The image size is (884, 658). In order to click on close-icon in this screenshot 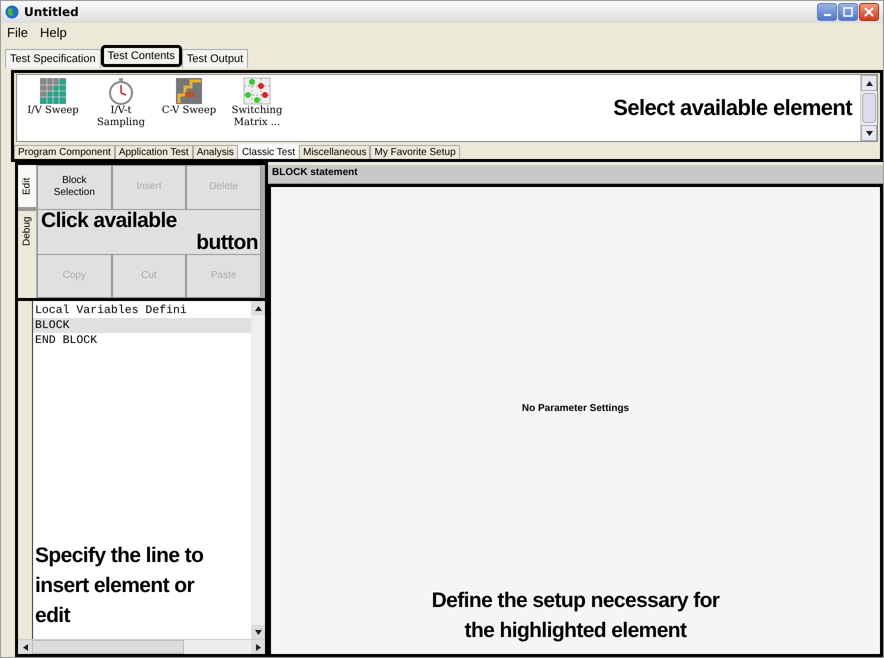, I will do `click(869, 12)`.